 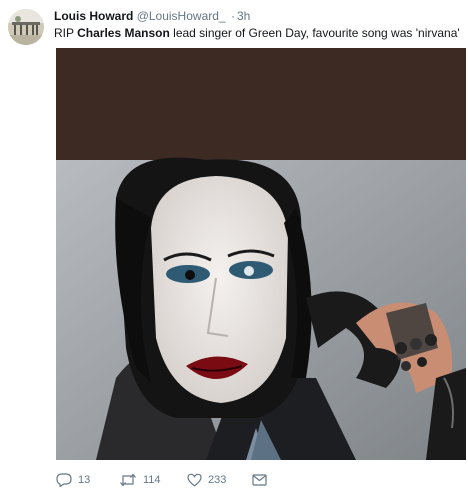 What do you see at coordinates (140, 480) in the screenshot?
I see `retweet-button: 114` at bounding box center [140, 480].